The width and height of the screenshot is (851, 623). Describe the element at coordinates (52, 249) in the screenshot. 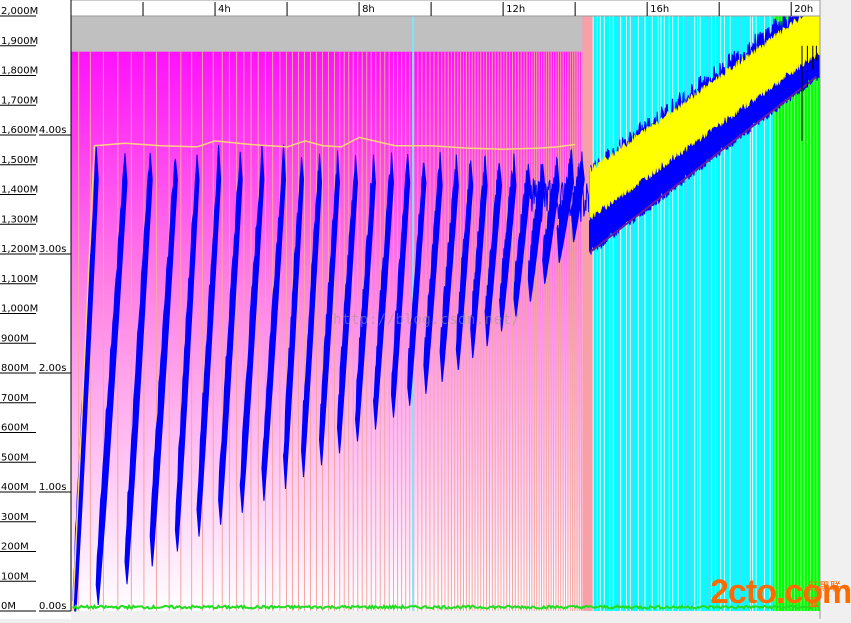

I see `time-tick-label: 3.00s` at that location.